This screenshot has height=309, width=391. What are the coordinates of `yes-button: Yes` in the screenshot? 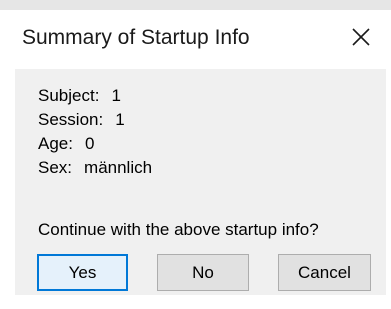 It's located at (82, 272).